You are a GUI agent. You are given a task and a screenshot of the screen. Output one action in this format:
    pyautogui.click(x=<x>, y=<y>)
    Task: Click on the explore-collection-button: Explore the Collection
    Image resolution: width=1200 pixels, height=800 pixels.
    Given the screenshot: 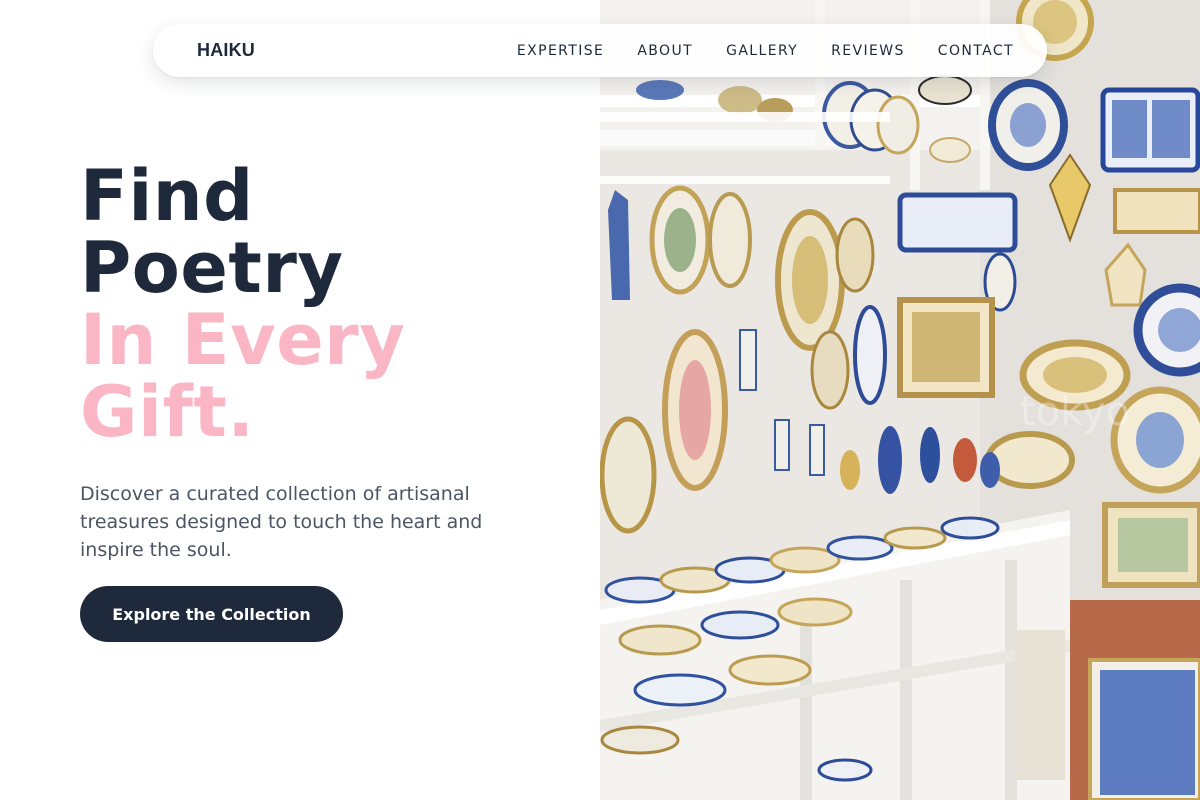 What is the action you would take?
    pyautogui.click(x=211, y=614)
    